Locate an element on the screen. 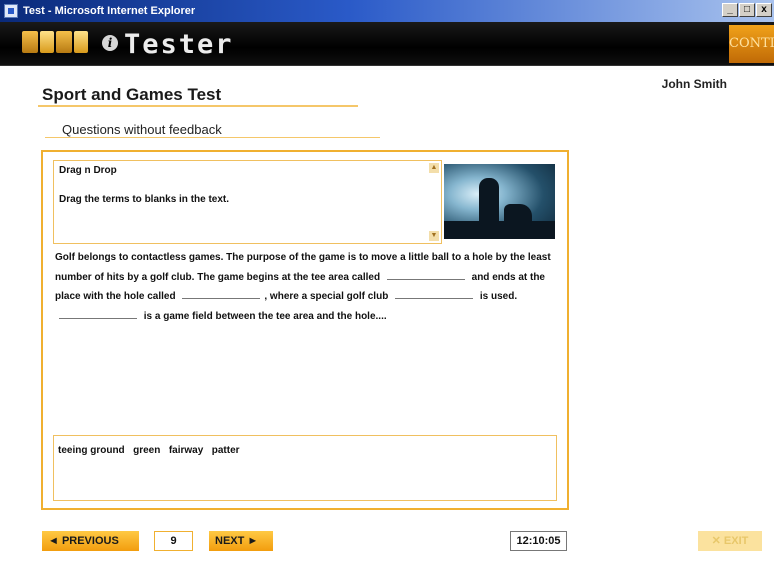 Image resolution: width=774 pixels, height=573 pixels. window-title-bar: Test - Microsoft Internet Explorer _ □ x is located at coordinates (387, 11).